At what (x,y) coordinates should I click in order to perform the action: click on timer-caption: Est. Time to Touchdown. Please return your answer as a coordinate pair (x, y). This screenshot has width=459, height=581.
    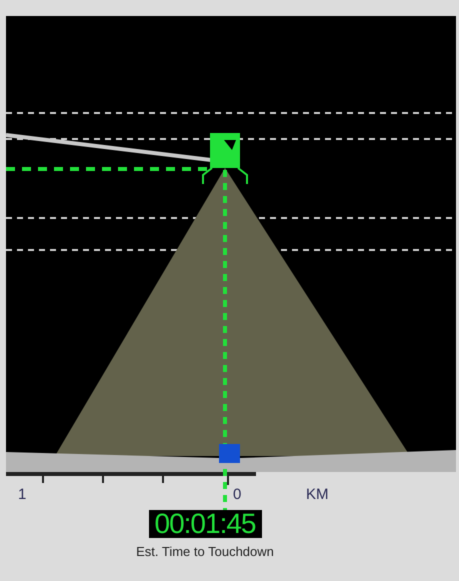
    Looking at the image, I should click on (205, 551).